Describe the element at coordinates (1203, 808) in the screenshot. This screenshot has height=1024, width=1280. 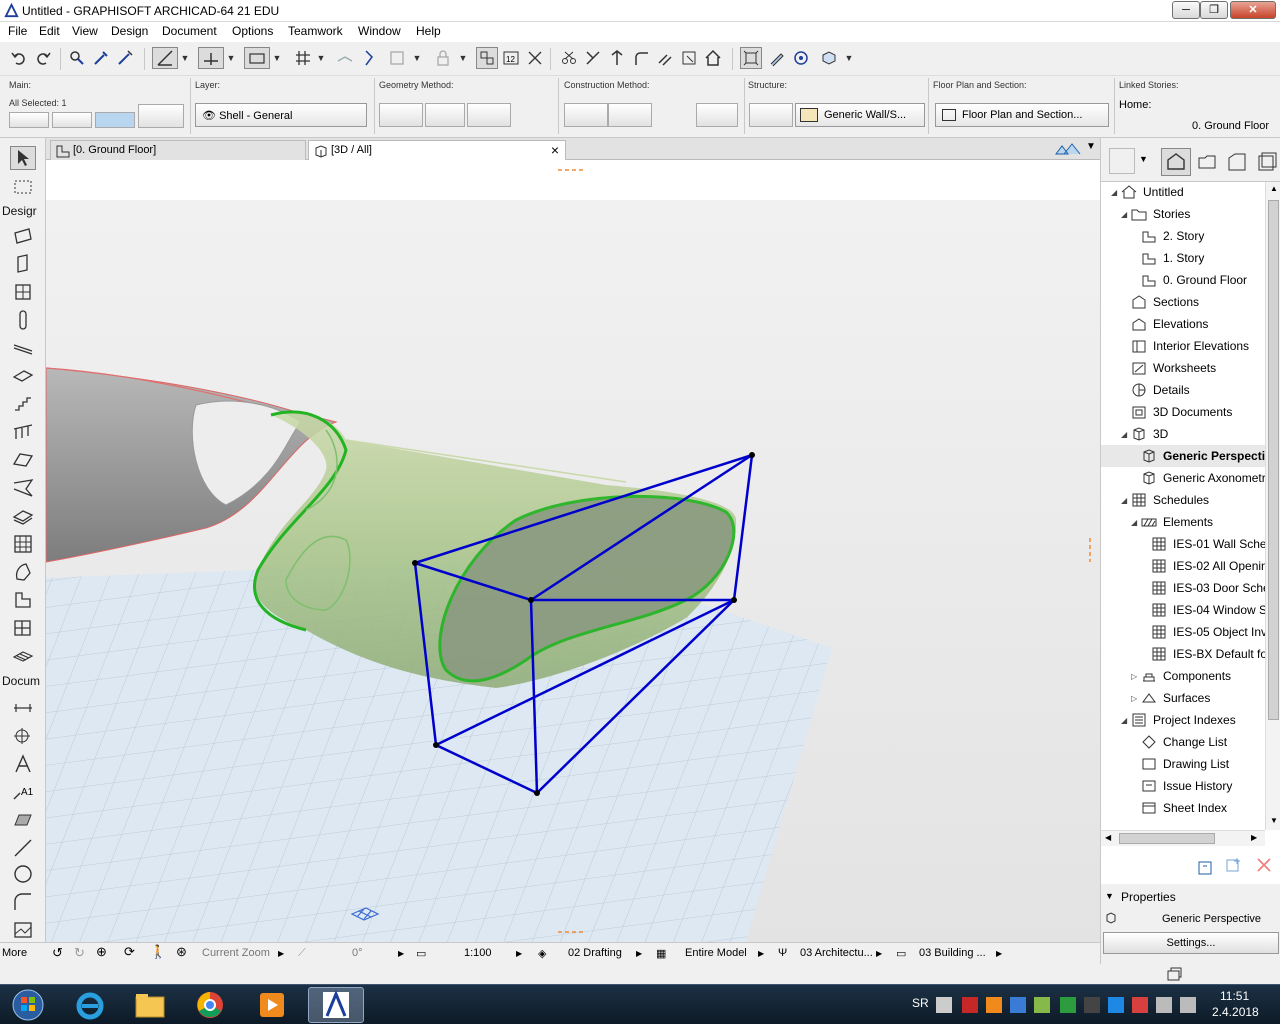
I see `navigator-item-sheet-index: Sheet Index` at that location.